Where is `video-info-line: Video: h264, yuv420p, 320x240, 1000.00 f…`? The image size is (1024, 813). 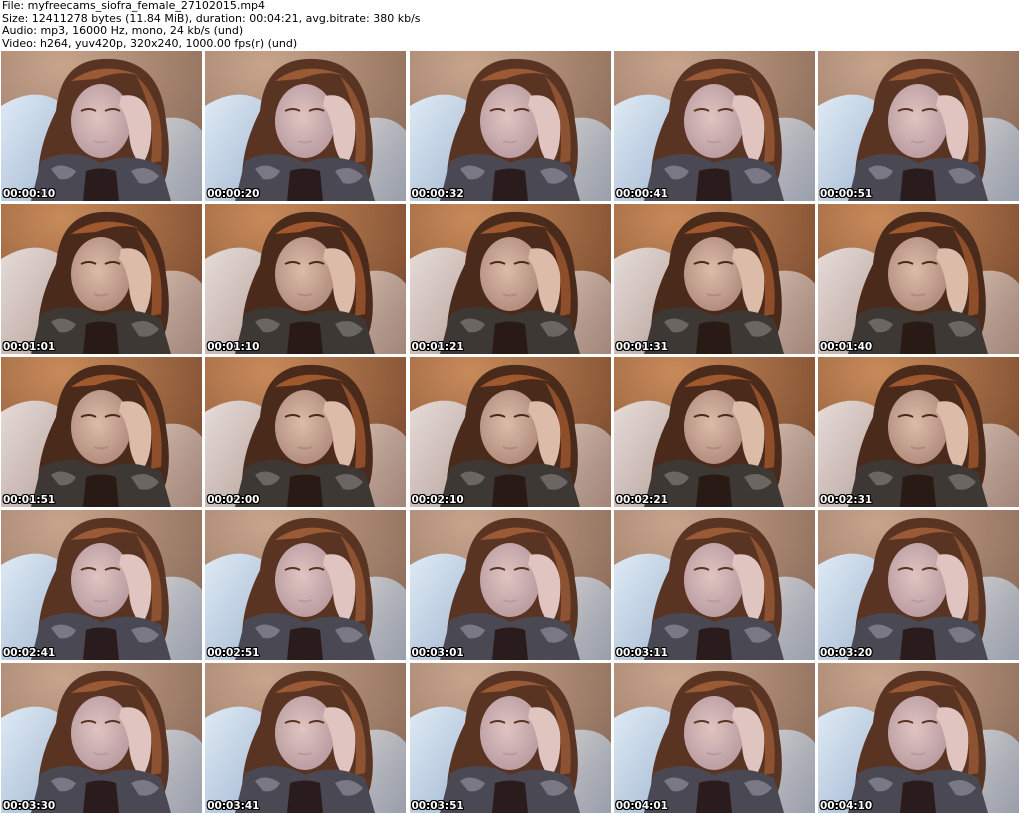
video-info-line: Video: h264, yuv420p, 320x240, 1000.00 f… is located at coordinates (150, 43).